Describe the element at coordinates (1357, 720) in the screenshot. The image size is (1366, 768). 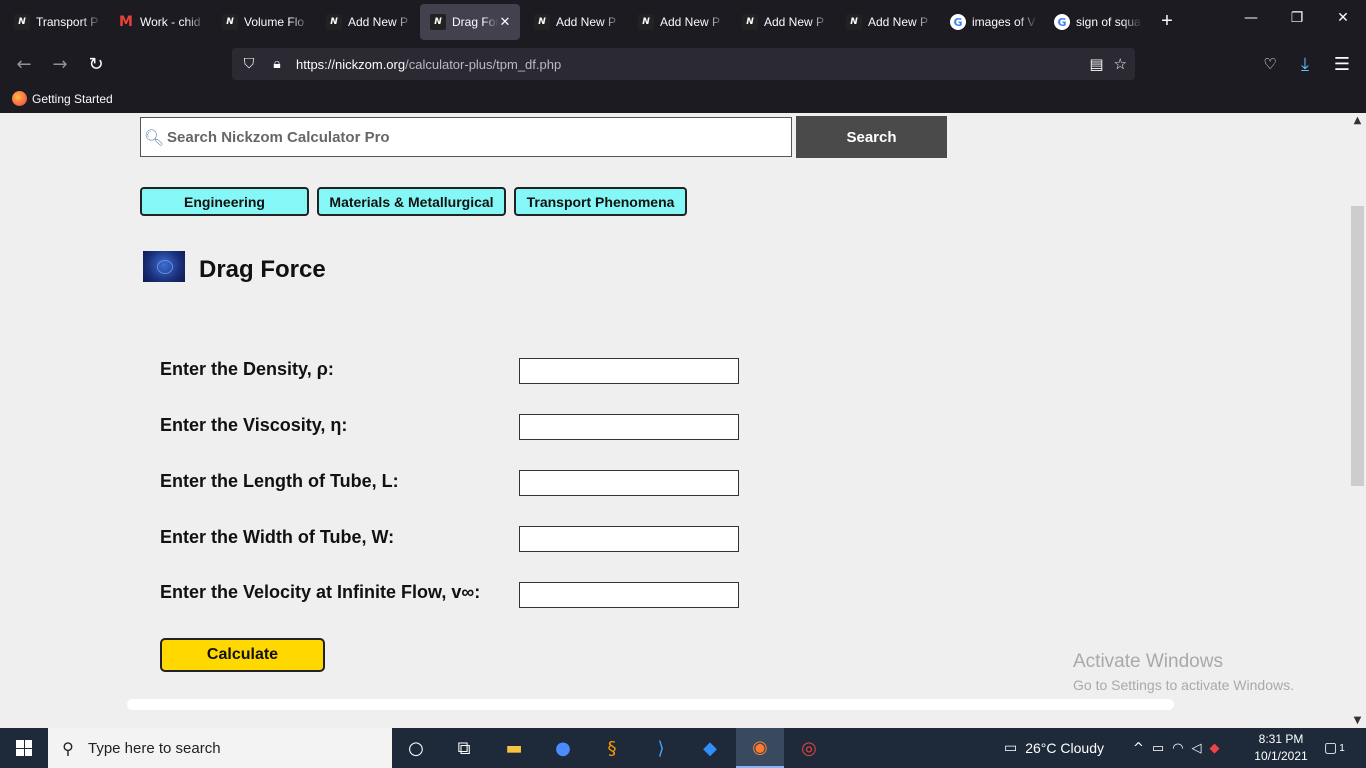
I see `scroll-down-icon: ▼` at that location.